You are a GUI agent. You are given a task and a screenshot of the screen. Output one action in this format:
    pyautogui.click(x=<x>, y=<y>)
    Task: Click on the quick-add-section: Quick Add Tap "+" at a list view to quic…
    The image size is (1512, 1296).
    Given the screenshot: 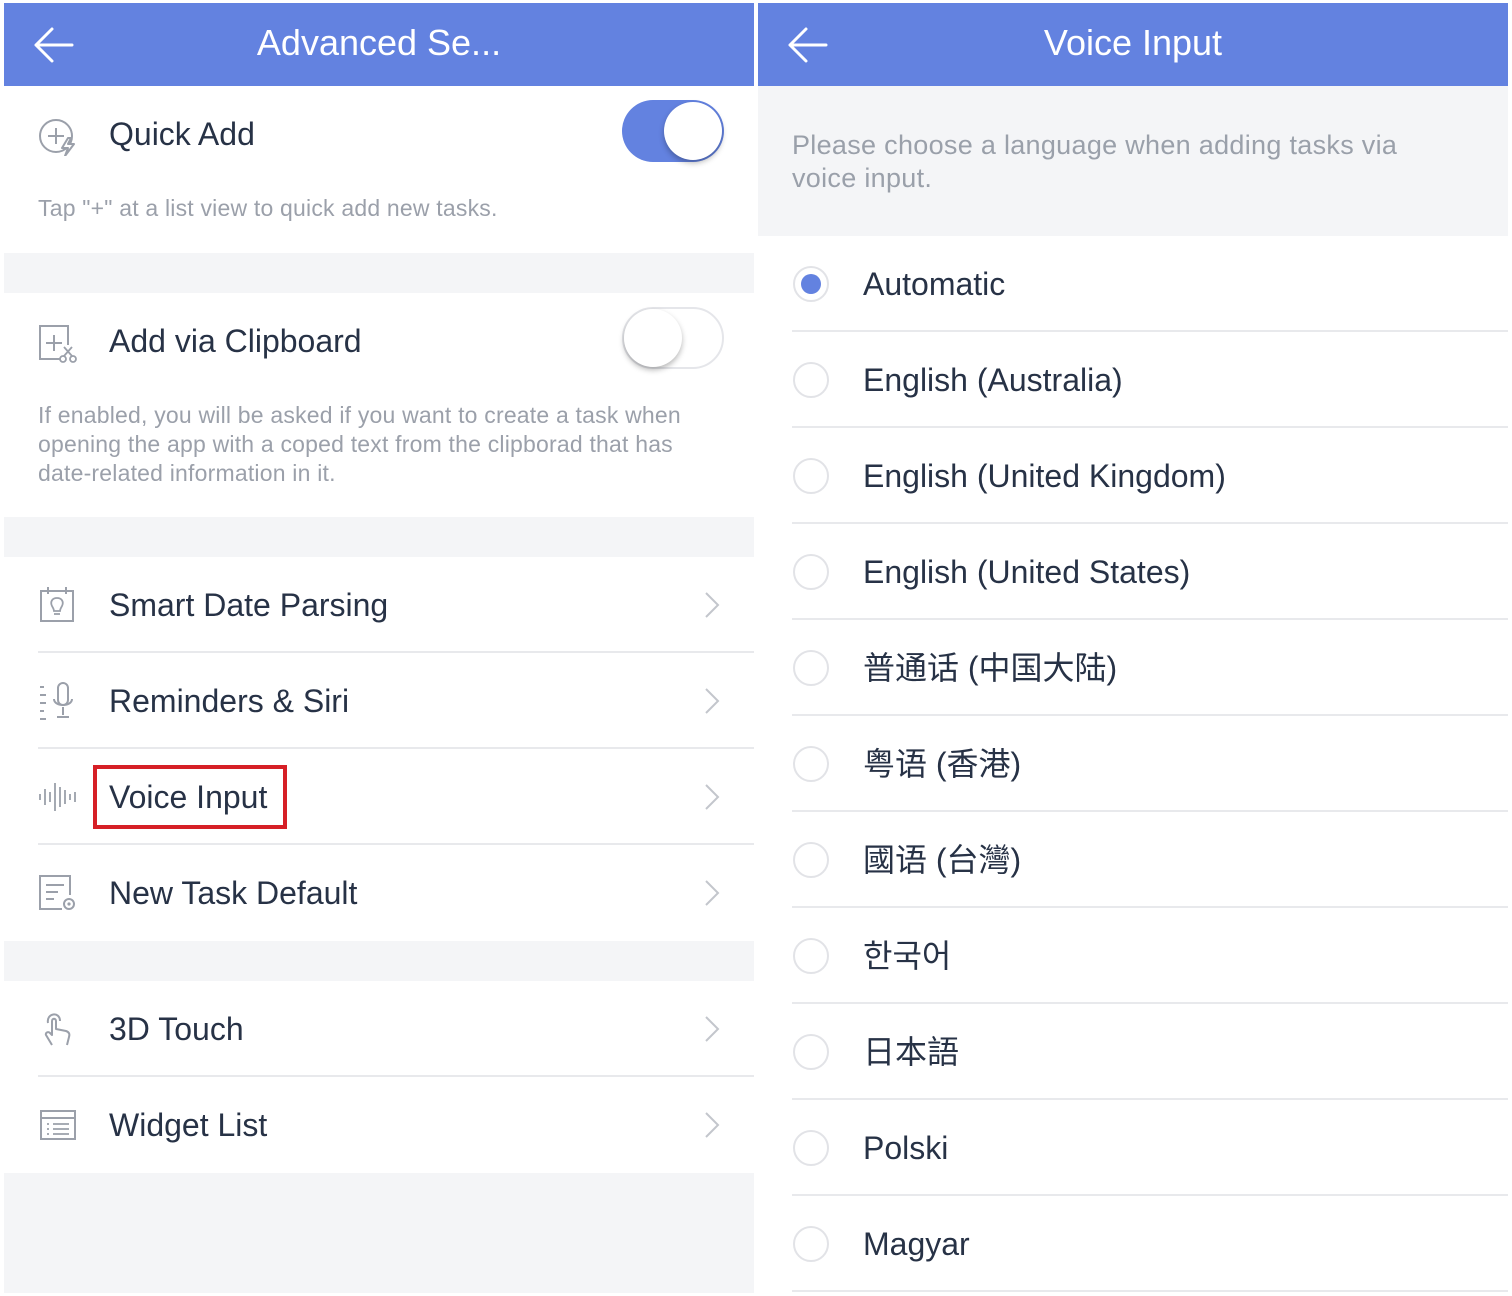 What is the action you would take?
    pyautogui.click(x=379, y=169)
    